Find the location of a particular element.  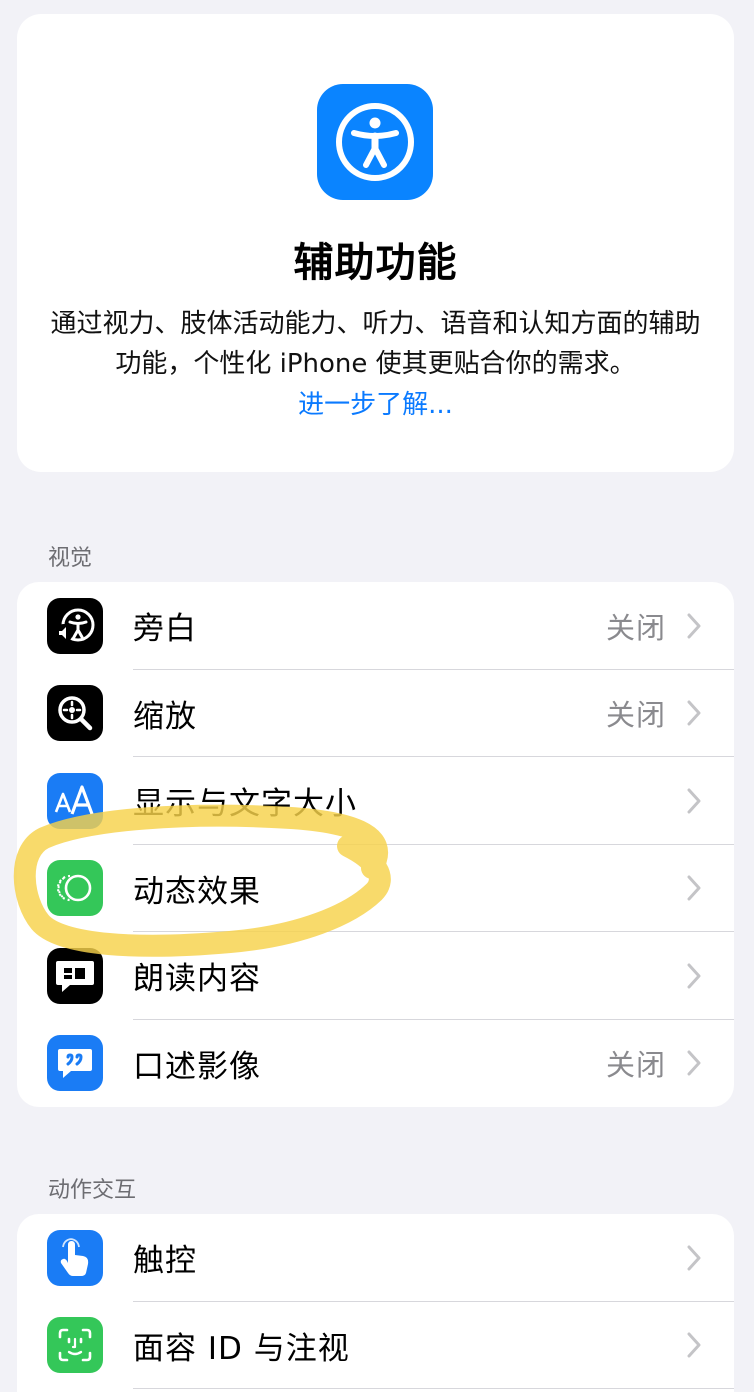

settings-row-label: 旁白 is located at coordinates (165, 629).